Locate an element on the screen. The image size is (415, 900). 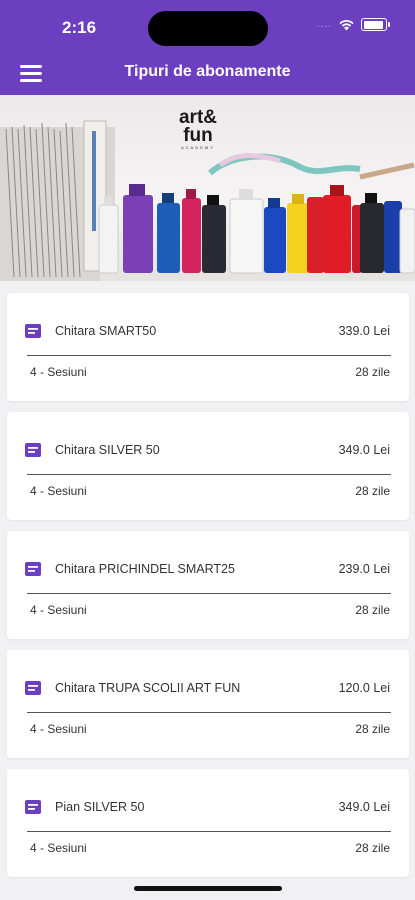
subscription-name: Chitara SILVER 50 is located at coordinates (107, 450).